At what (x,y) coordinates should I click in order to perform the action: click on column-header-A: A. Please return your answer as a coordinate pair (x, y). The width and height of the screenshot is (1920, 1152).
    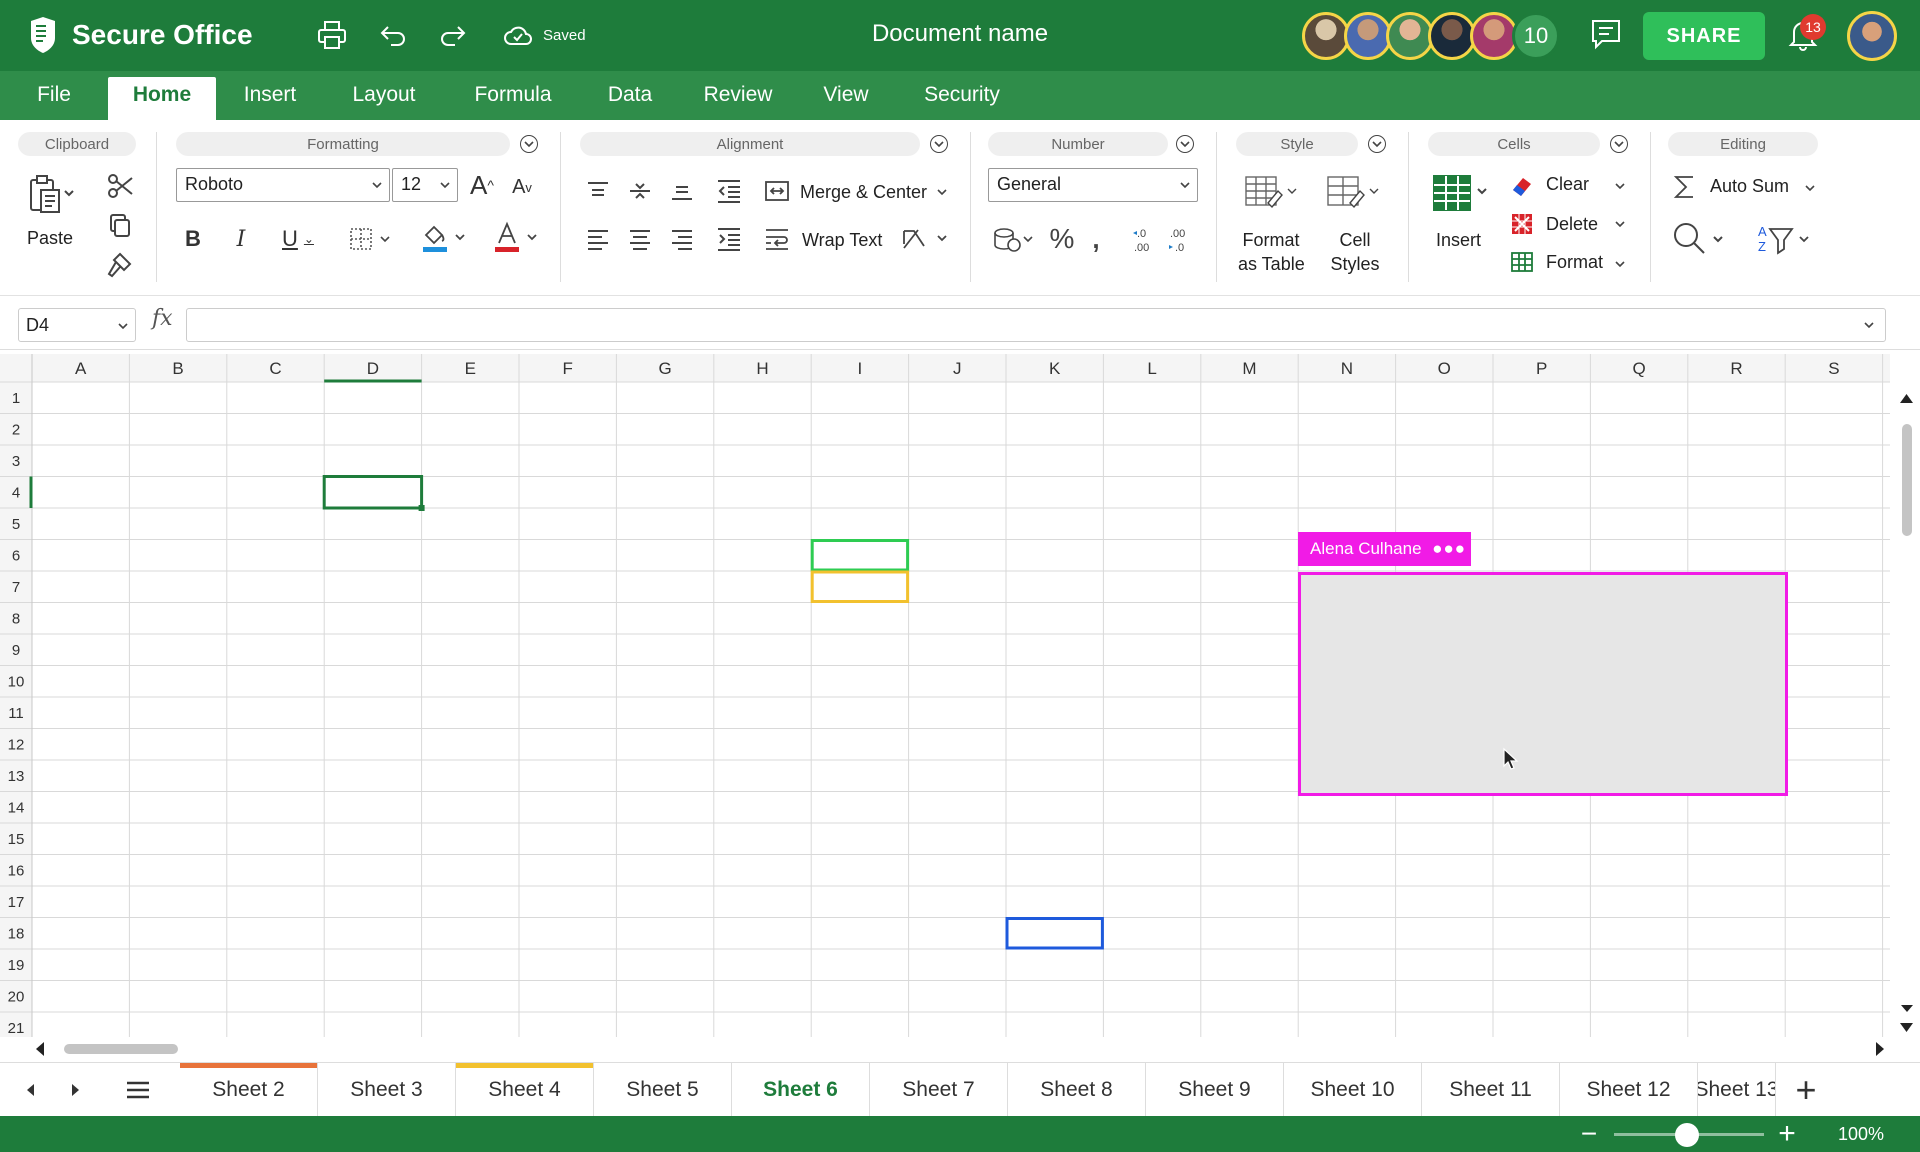
    Looking at the image, I should click on (81, 368).